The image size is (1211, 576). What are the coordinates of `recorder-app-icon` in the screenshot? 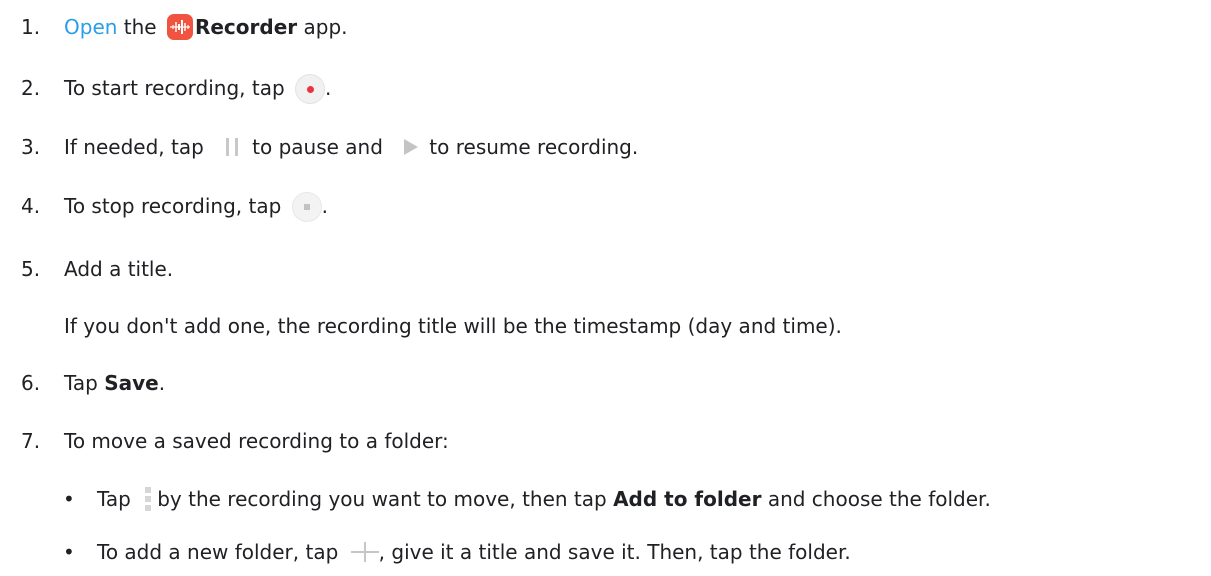 It's located at (179, 26).